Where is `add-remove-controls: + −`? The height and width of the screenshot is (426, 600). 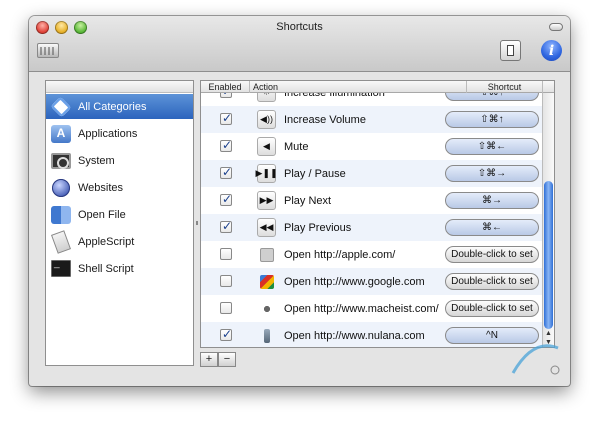
add-remove-controls: + − is located at coordinates (218, 359).